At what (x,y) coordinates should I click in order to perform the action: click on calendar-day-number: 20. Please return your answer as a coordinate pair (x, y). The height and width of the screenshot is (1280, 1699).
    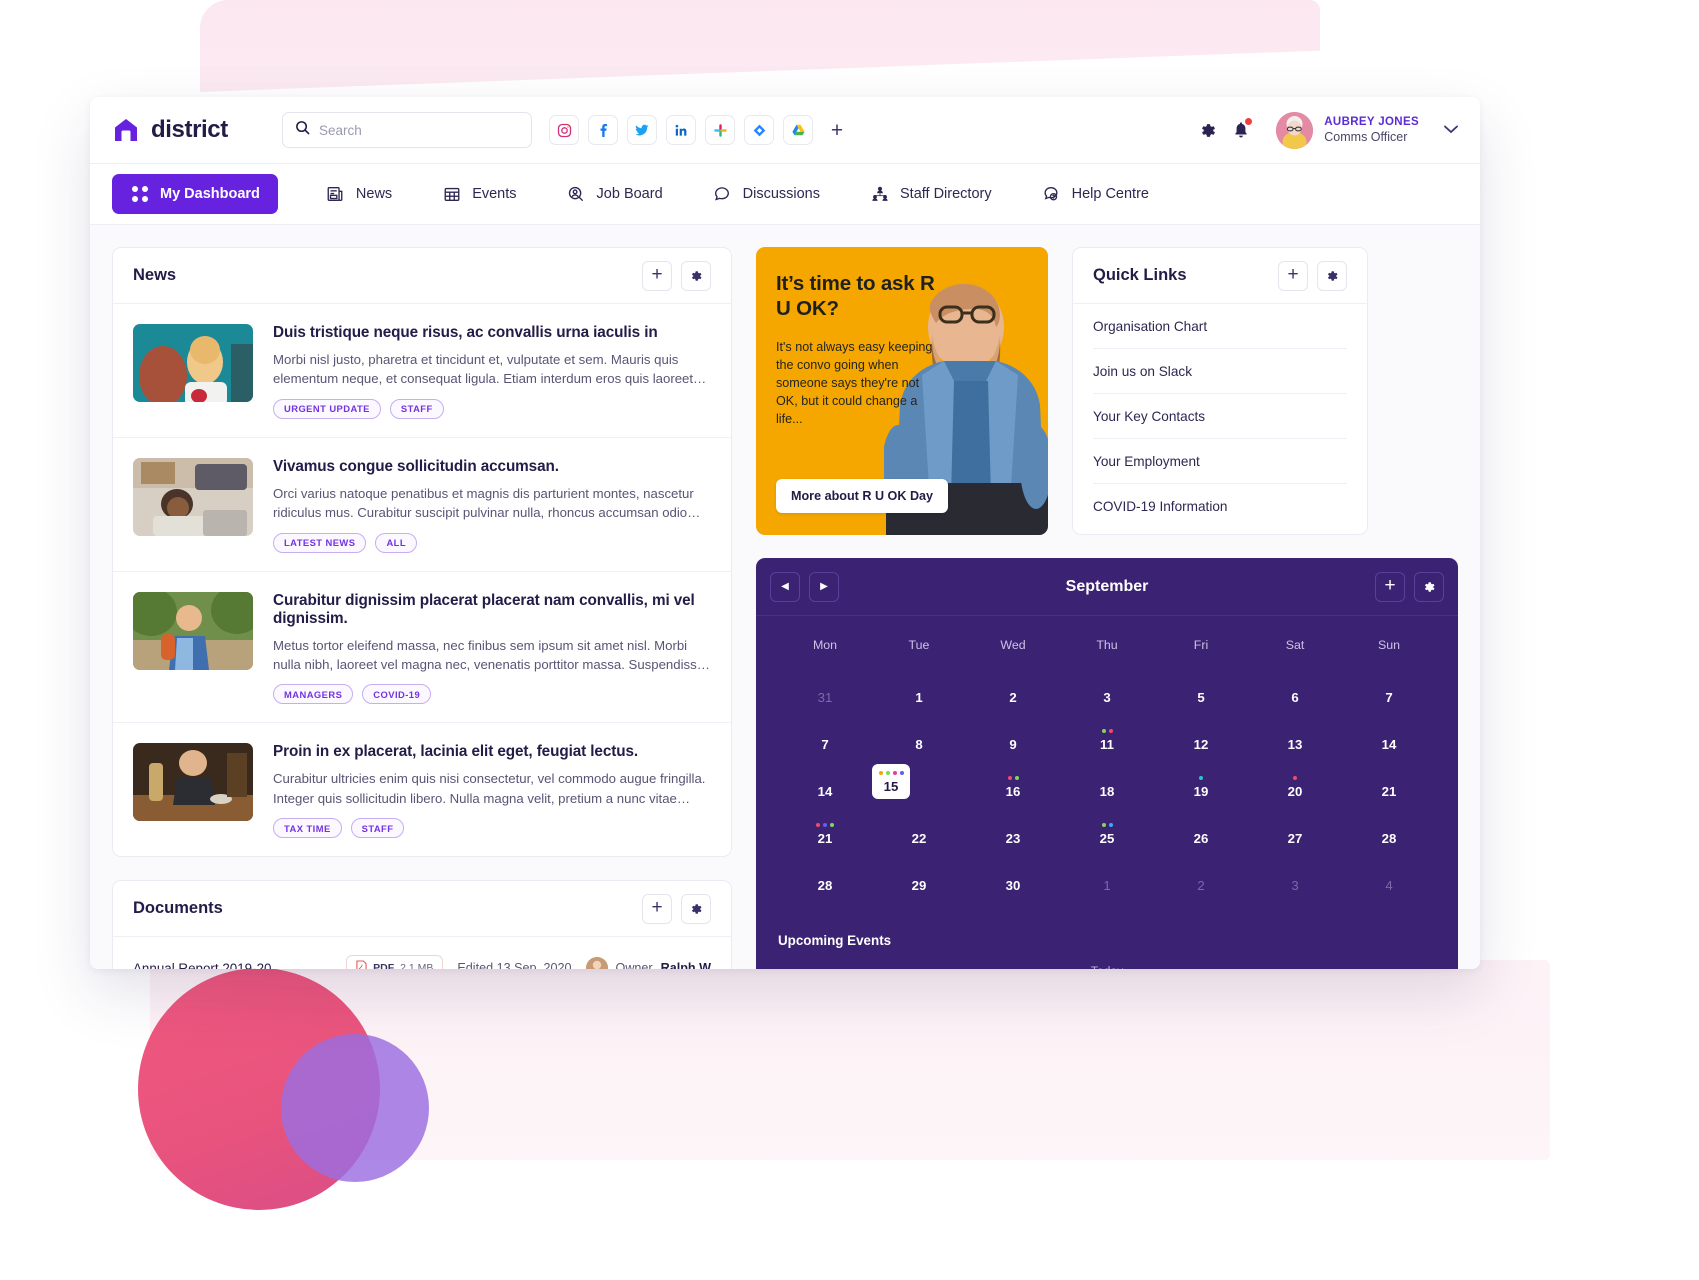
    Looking at the image, I should click on (1295, 791).